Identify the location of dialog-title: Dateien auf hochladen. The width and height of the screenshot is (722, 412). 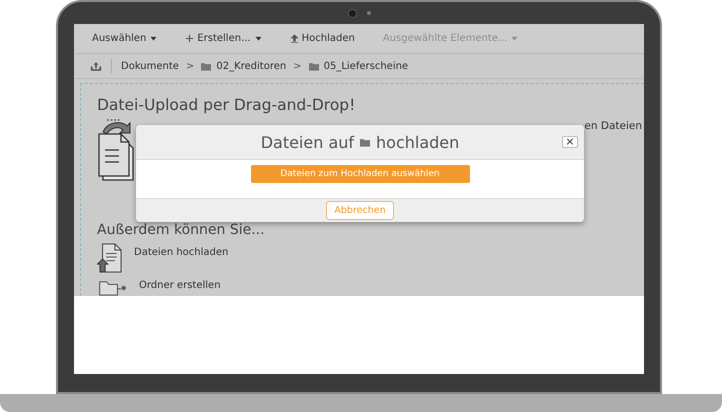
(360, 142).